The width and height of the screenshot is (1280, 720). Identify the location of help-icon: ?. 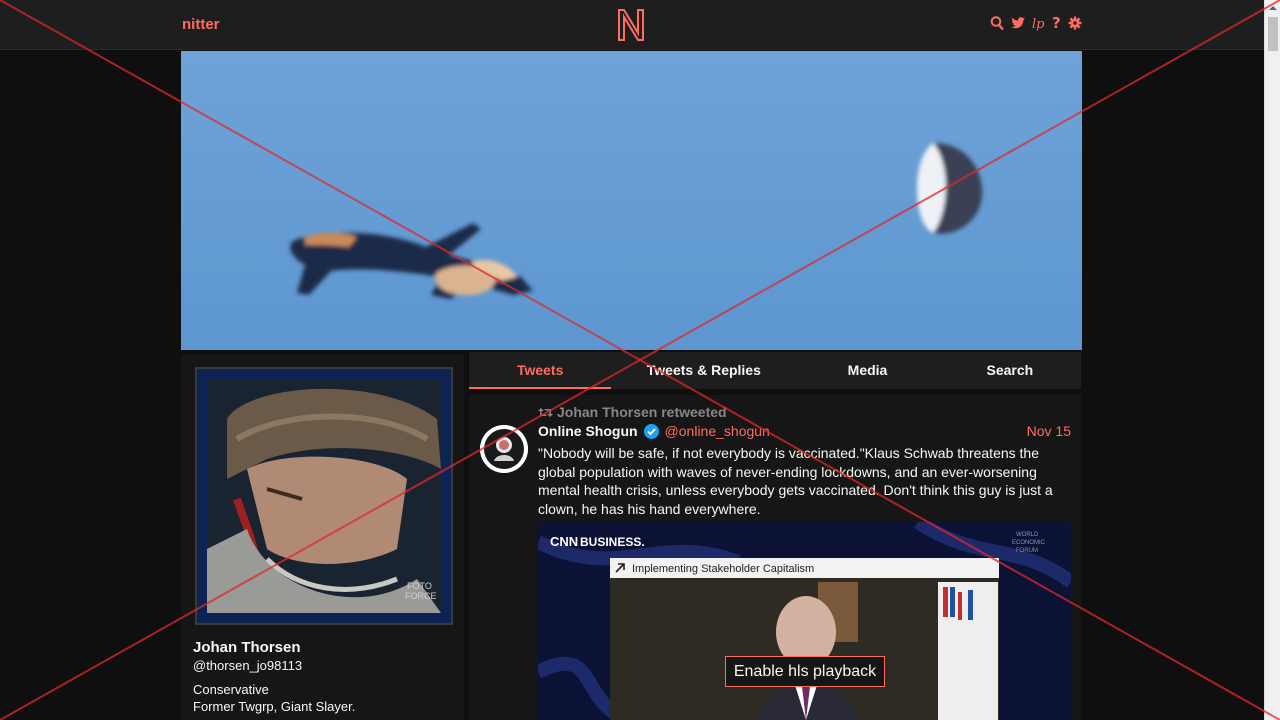
(1057, 23).